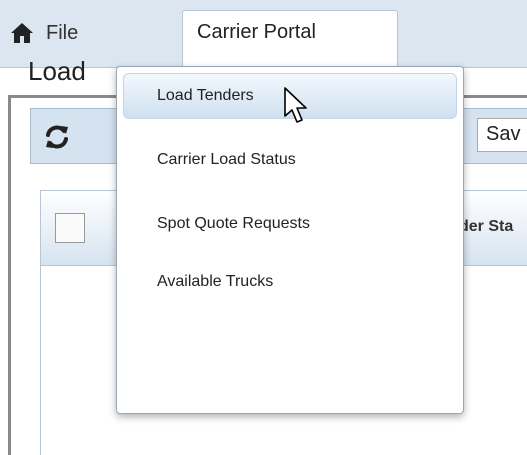  I want to click on home-icon, so click(22, 33).